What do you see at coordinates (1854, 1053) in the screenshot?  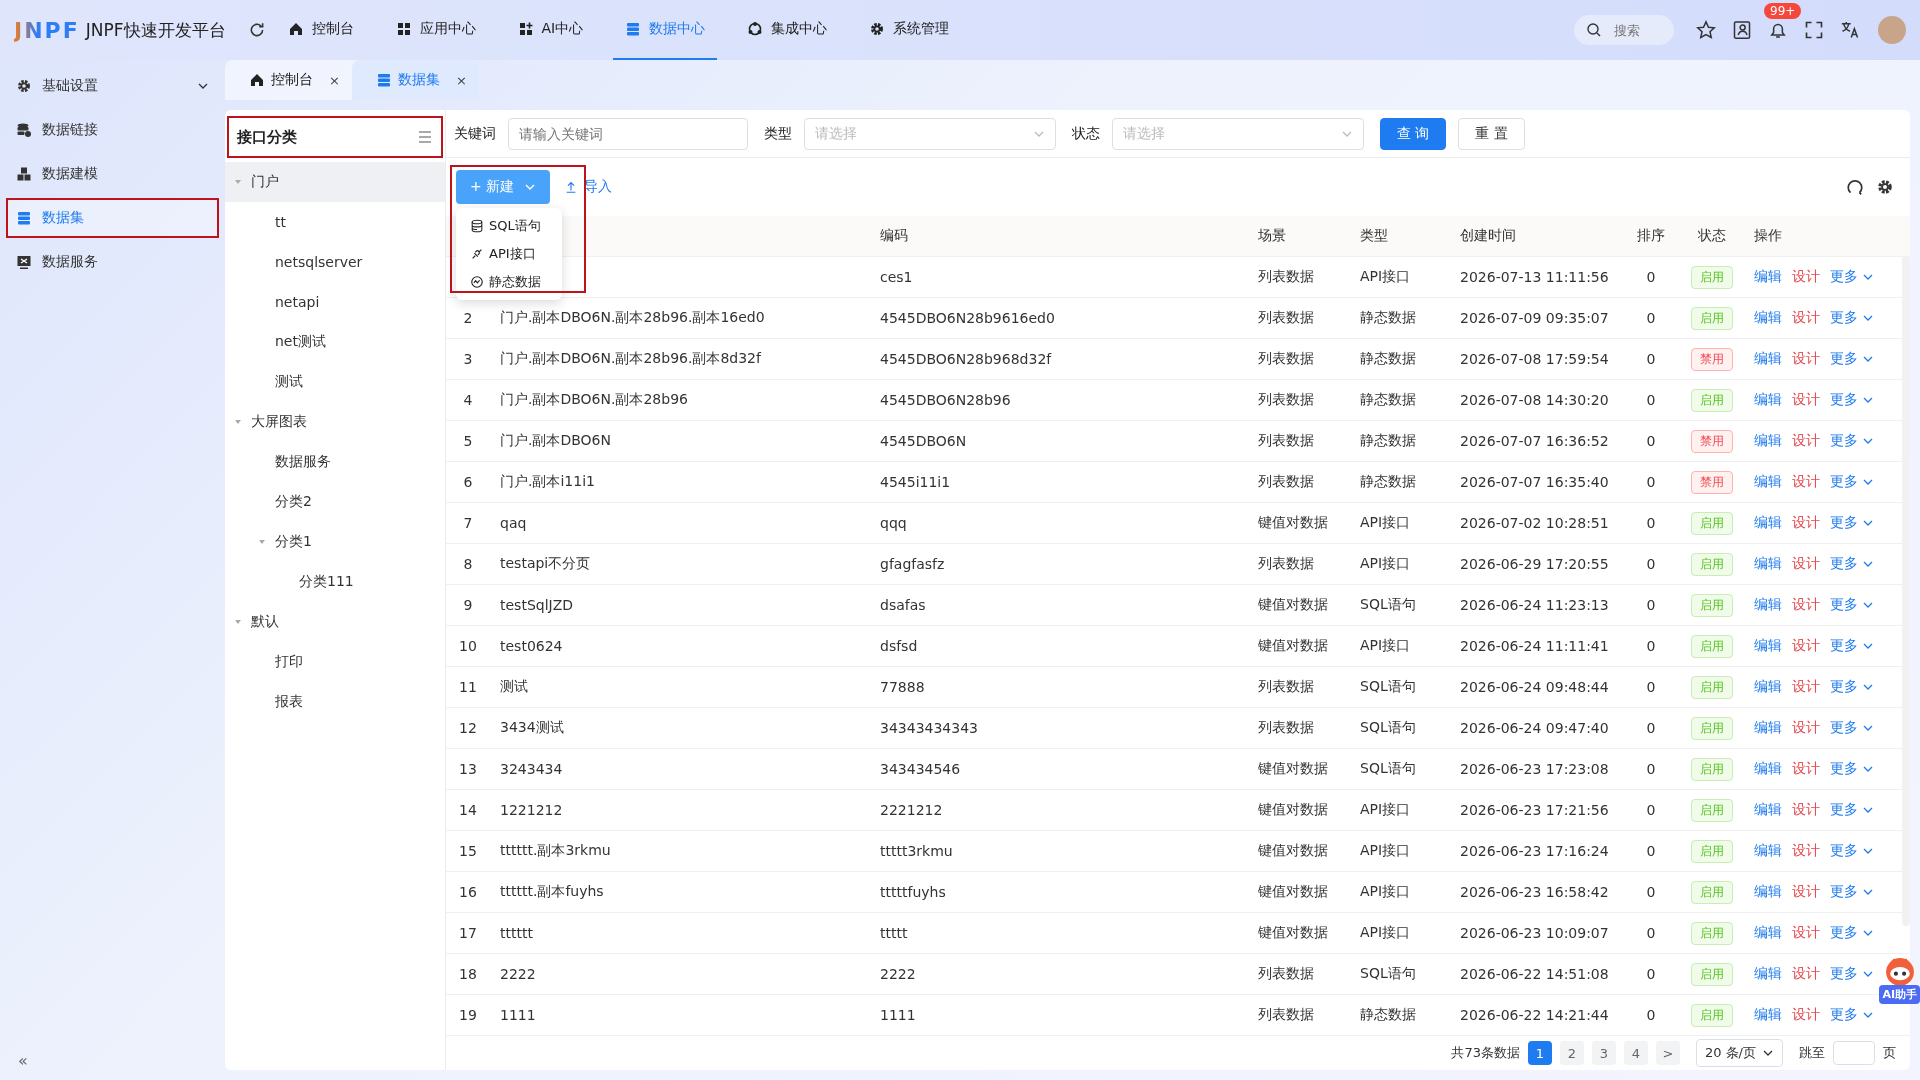 I see `page-input` at bounding box center [1854, 1053].